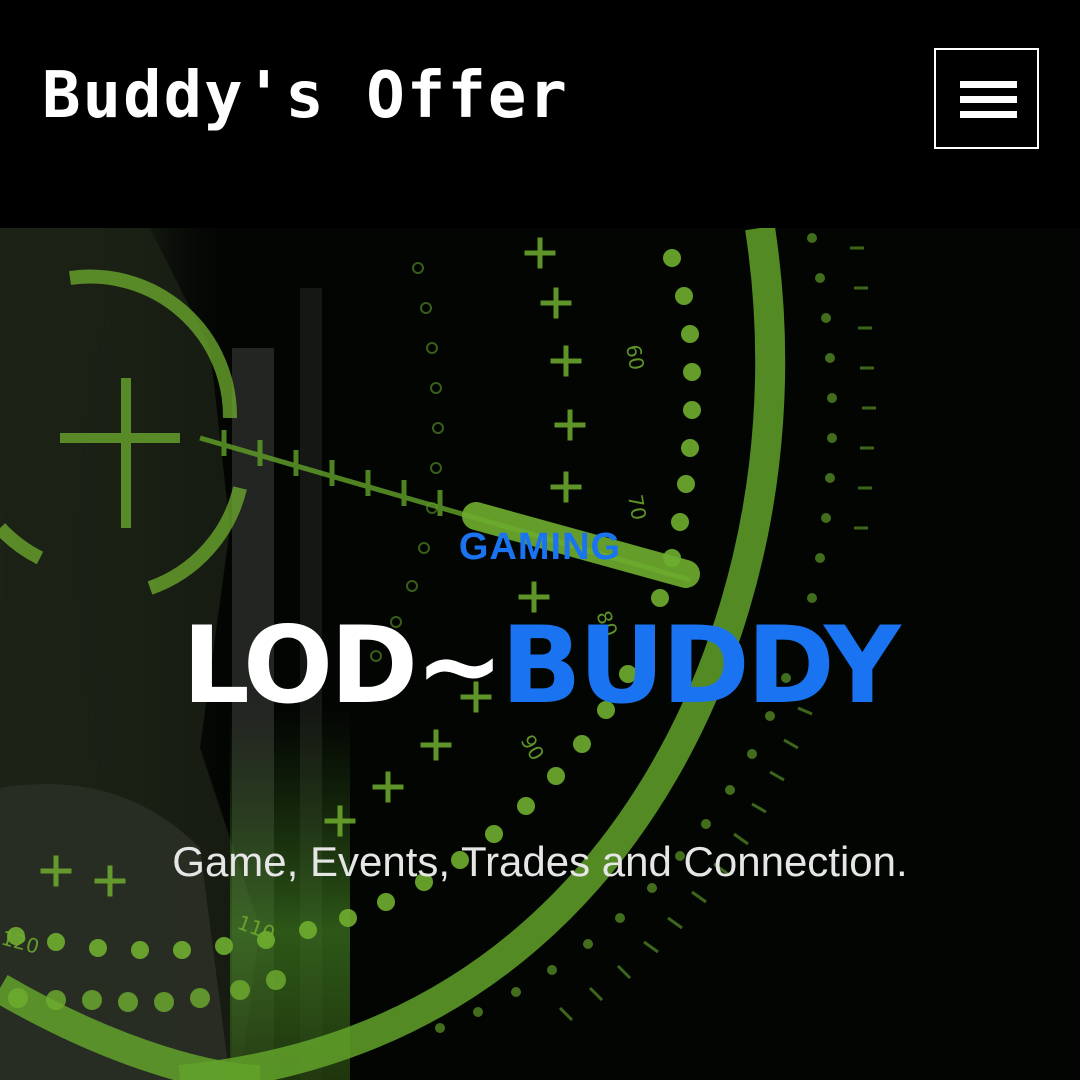 The image size is (1080, 1080). What do you see at coordinates (305, 96) in the screenshot?
I see `brand-logo-text: Buddy's Offer` at bounding box center [305, 96].